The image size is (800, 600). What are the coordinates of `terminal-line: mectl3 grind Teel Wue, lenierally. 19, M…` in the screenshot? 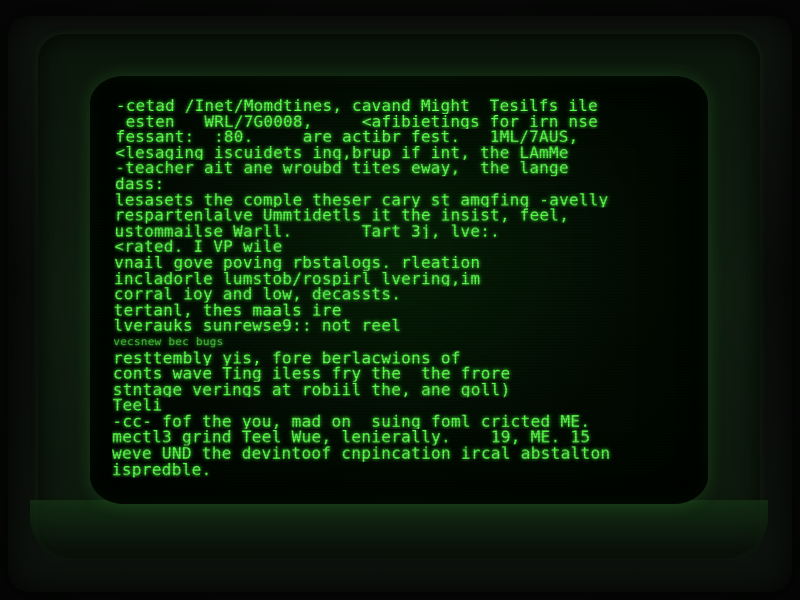 It's located at (351, 437).